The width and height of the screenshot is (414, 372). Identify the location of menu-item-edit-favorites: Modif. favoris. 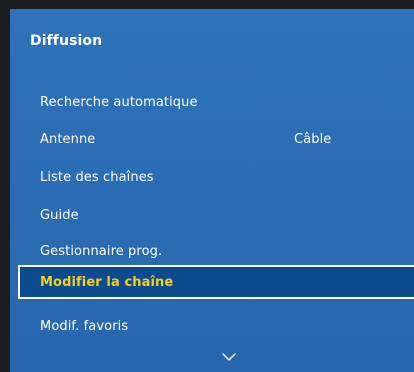
(217, 326).